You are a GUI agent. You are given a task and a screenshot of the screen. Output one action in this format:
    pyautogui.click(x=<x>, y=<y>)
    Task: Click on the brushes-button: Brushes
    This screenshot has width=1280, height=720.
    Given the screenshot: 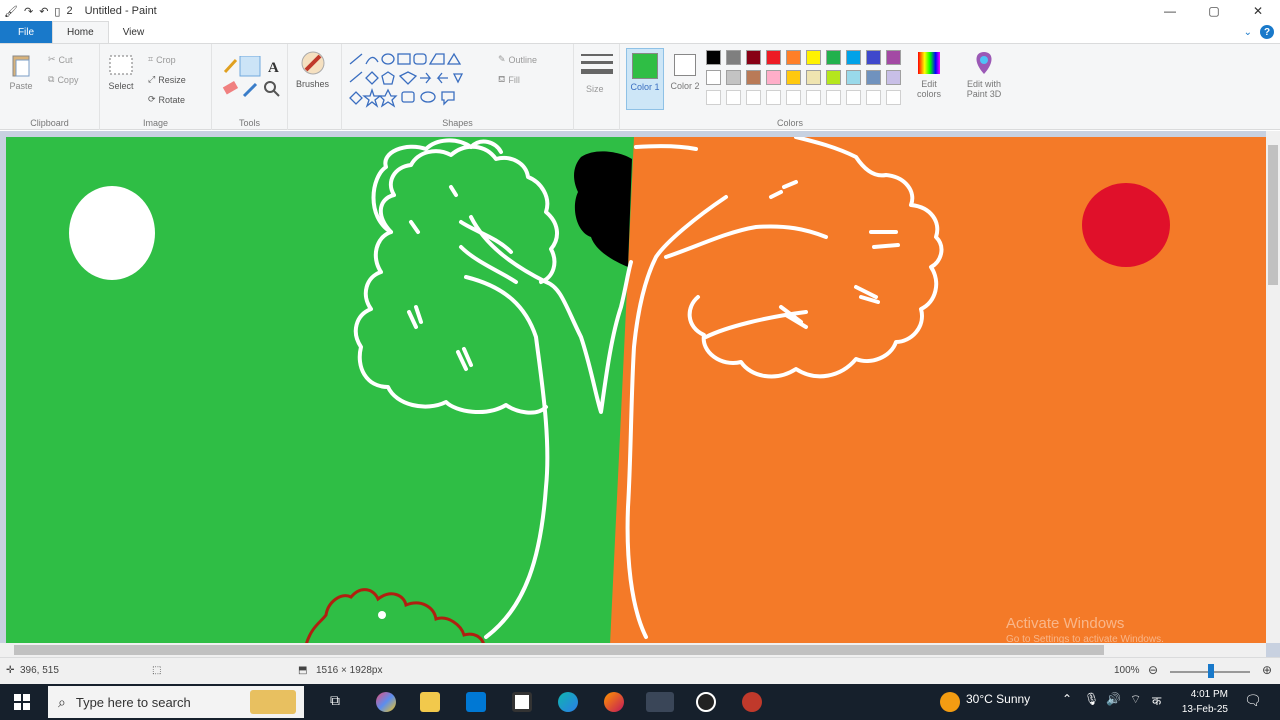 What is the action you would take?
    pyautogui.click(x=312, y=69)
    